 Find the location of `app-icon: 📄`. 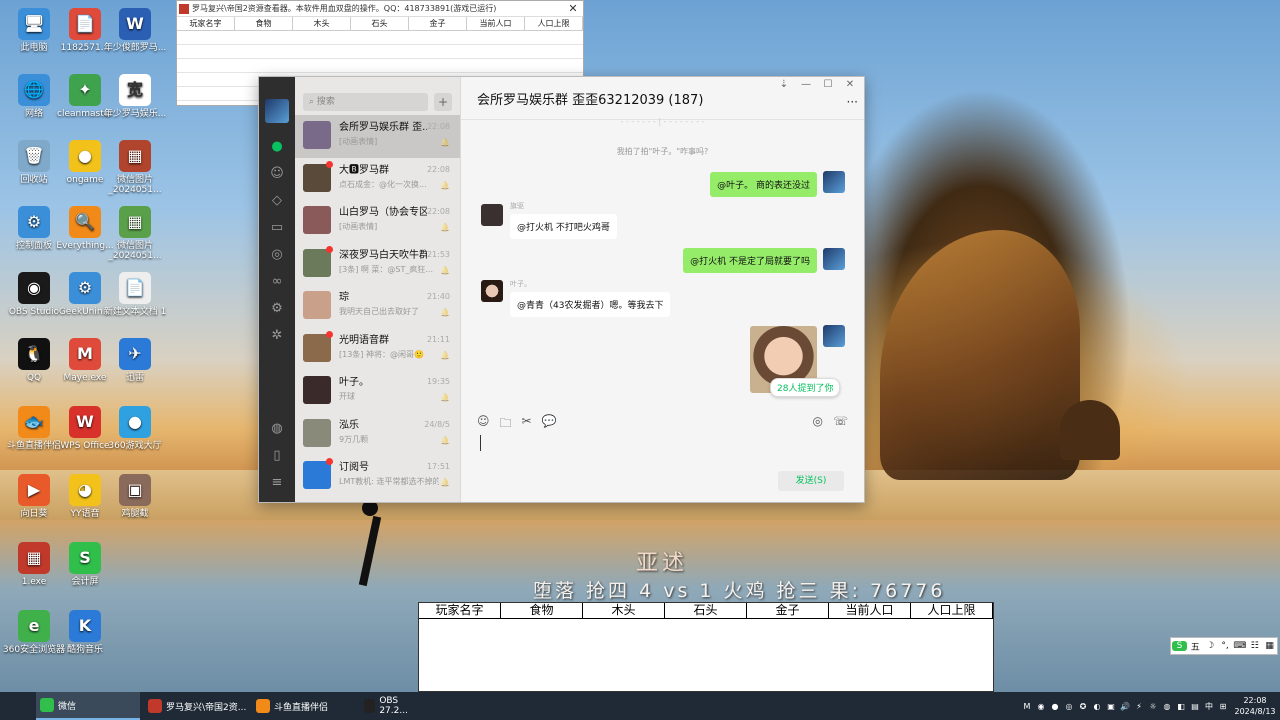

app-icon: 📄 is located at coordinates (85, 24).